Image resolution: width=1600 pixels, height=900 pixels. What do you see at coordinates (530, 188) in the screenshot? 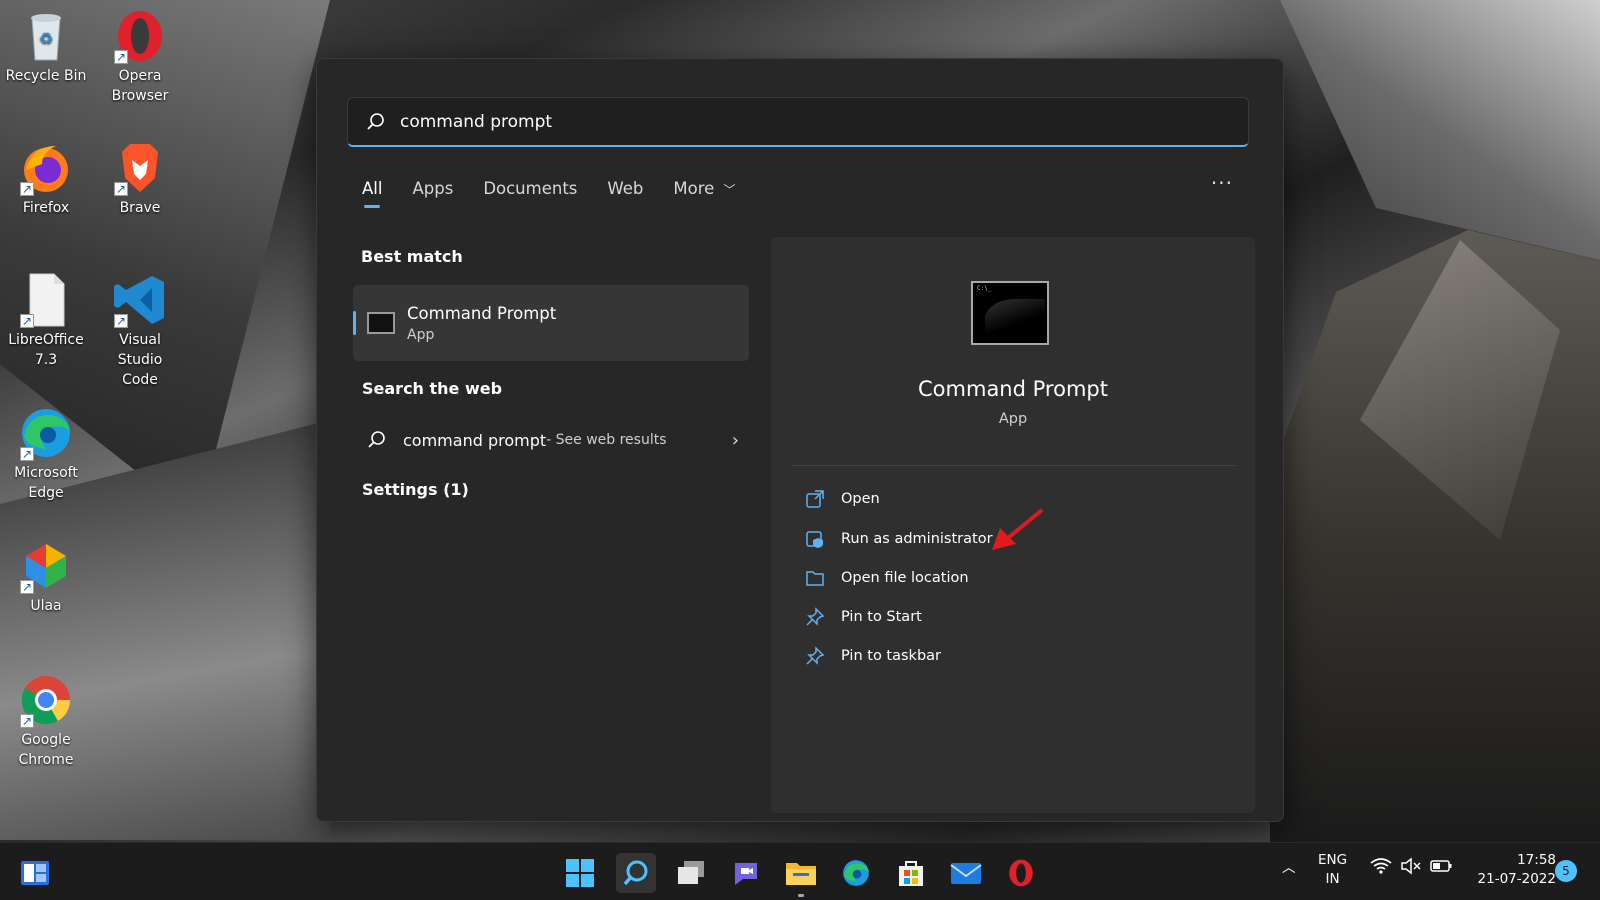
I see `tab-documents: Documents` at bounding box center [530, 188].